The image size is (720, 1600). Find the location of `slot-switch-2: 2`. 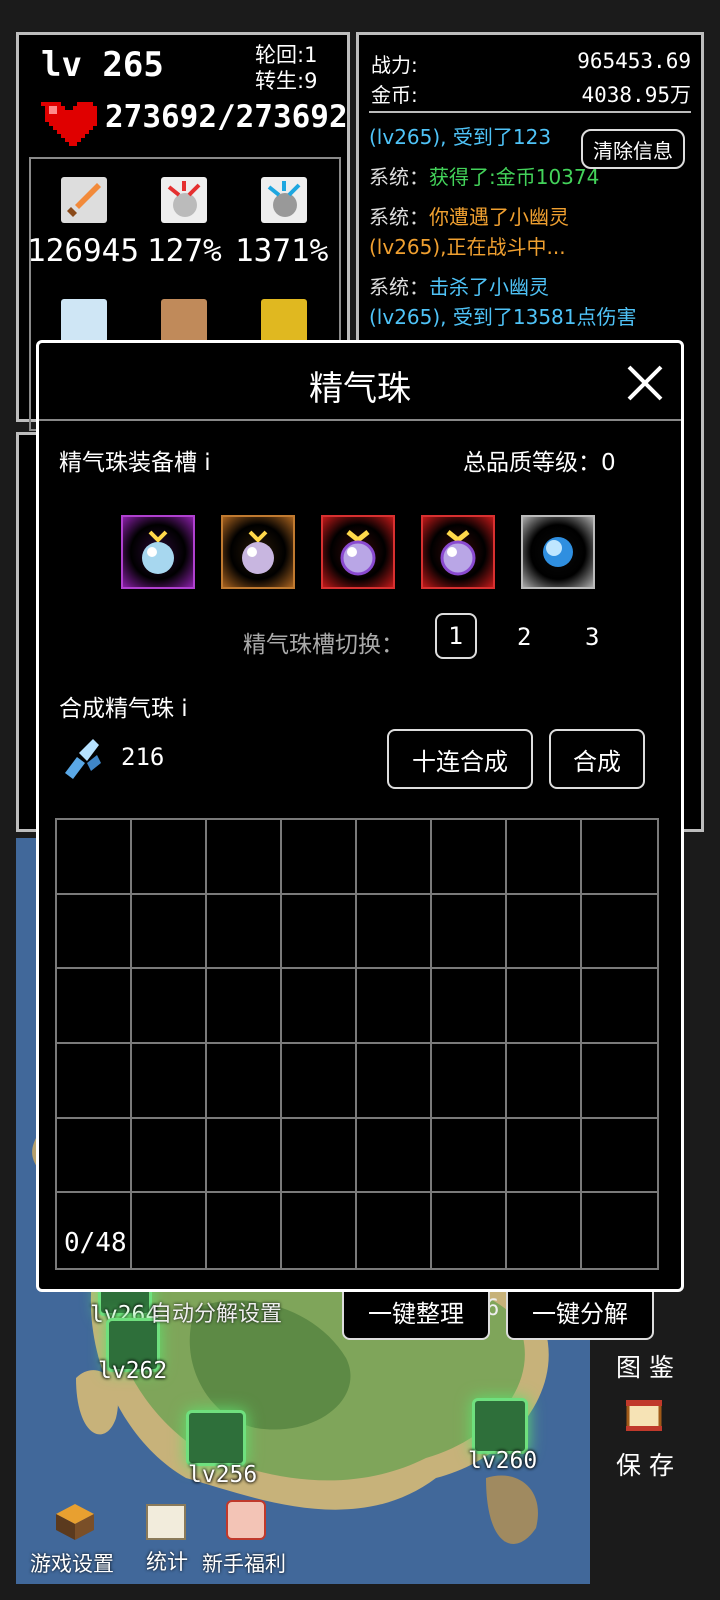

slot-switch-2: 2 is located at coordinates (524, 637).